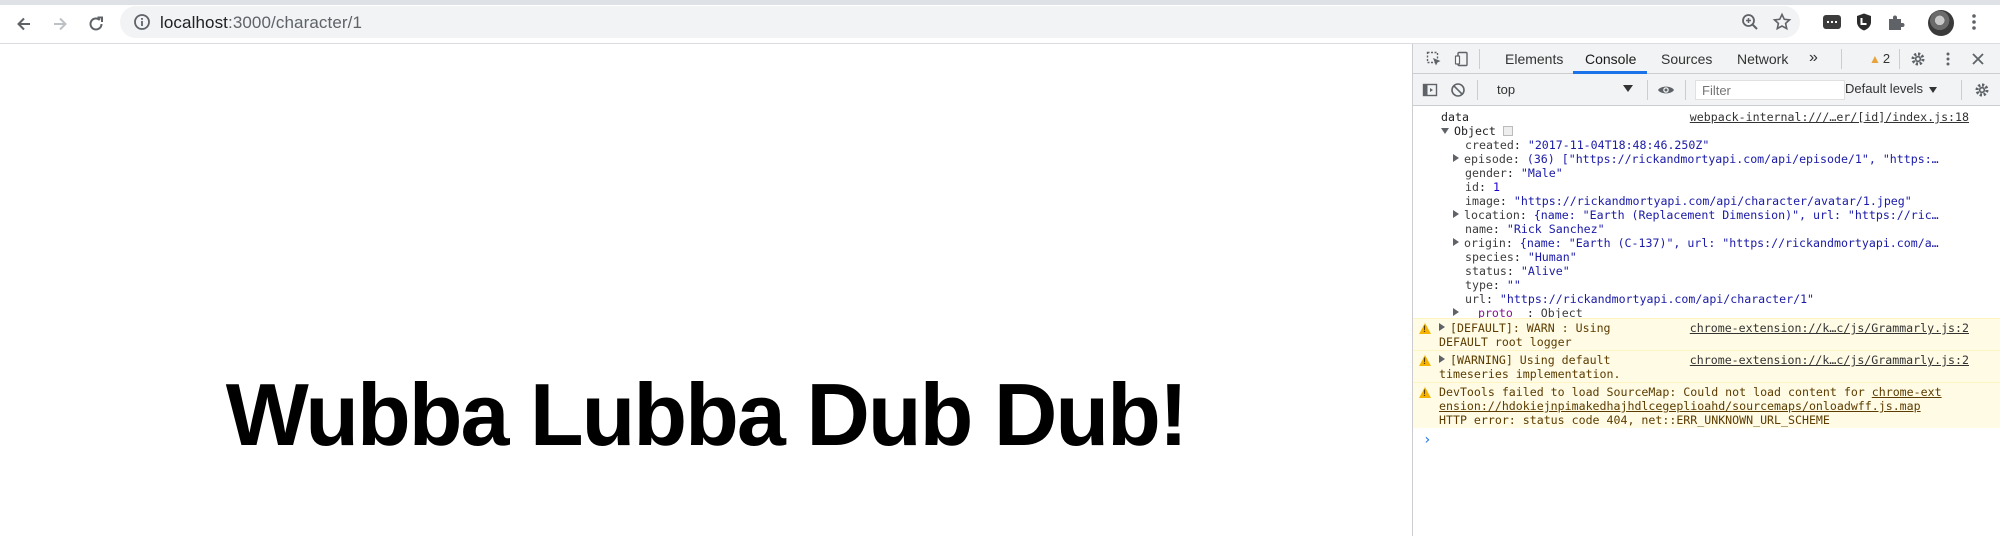  What do you see at coordinates (1974, 22) in the screenshot?
I see `browser-menu-button` at bounding box center [1974, 22].